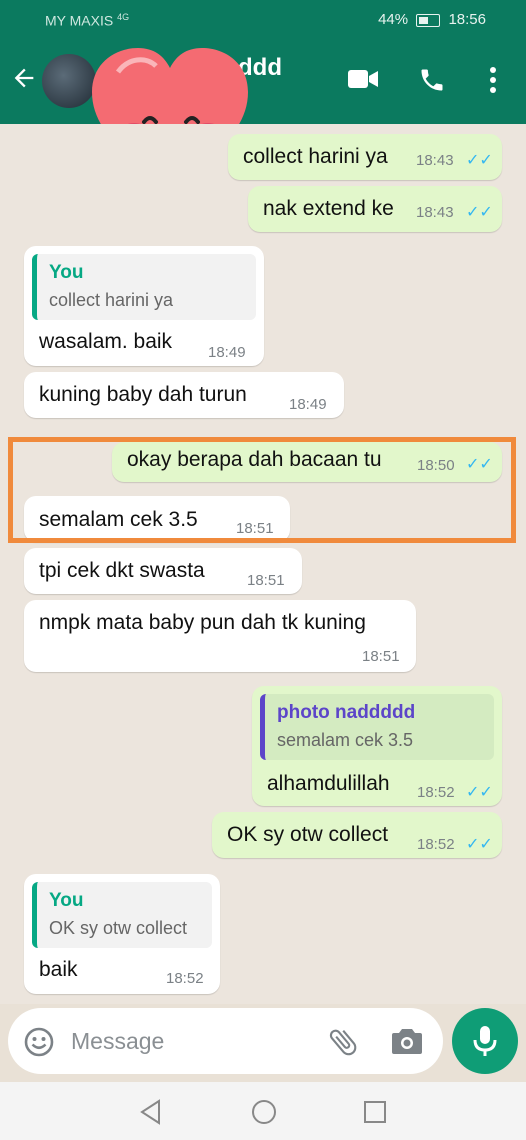 This screenshot has width=526, height=1140. I want to click on nav-recents-icon, so click(375, 1114).